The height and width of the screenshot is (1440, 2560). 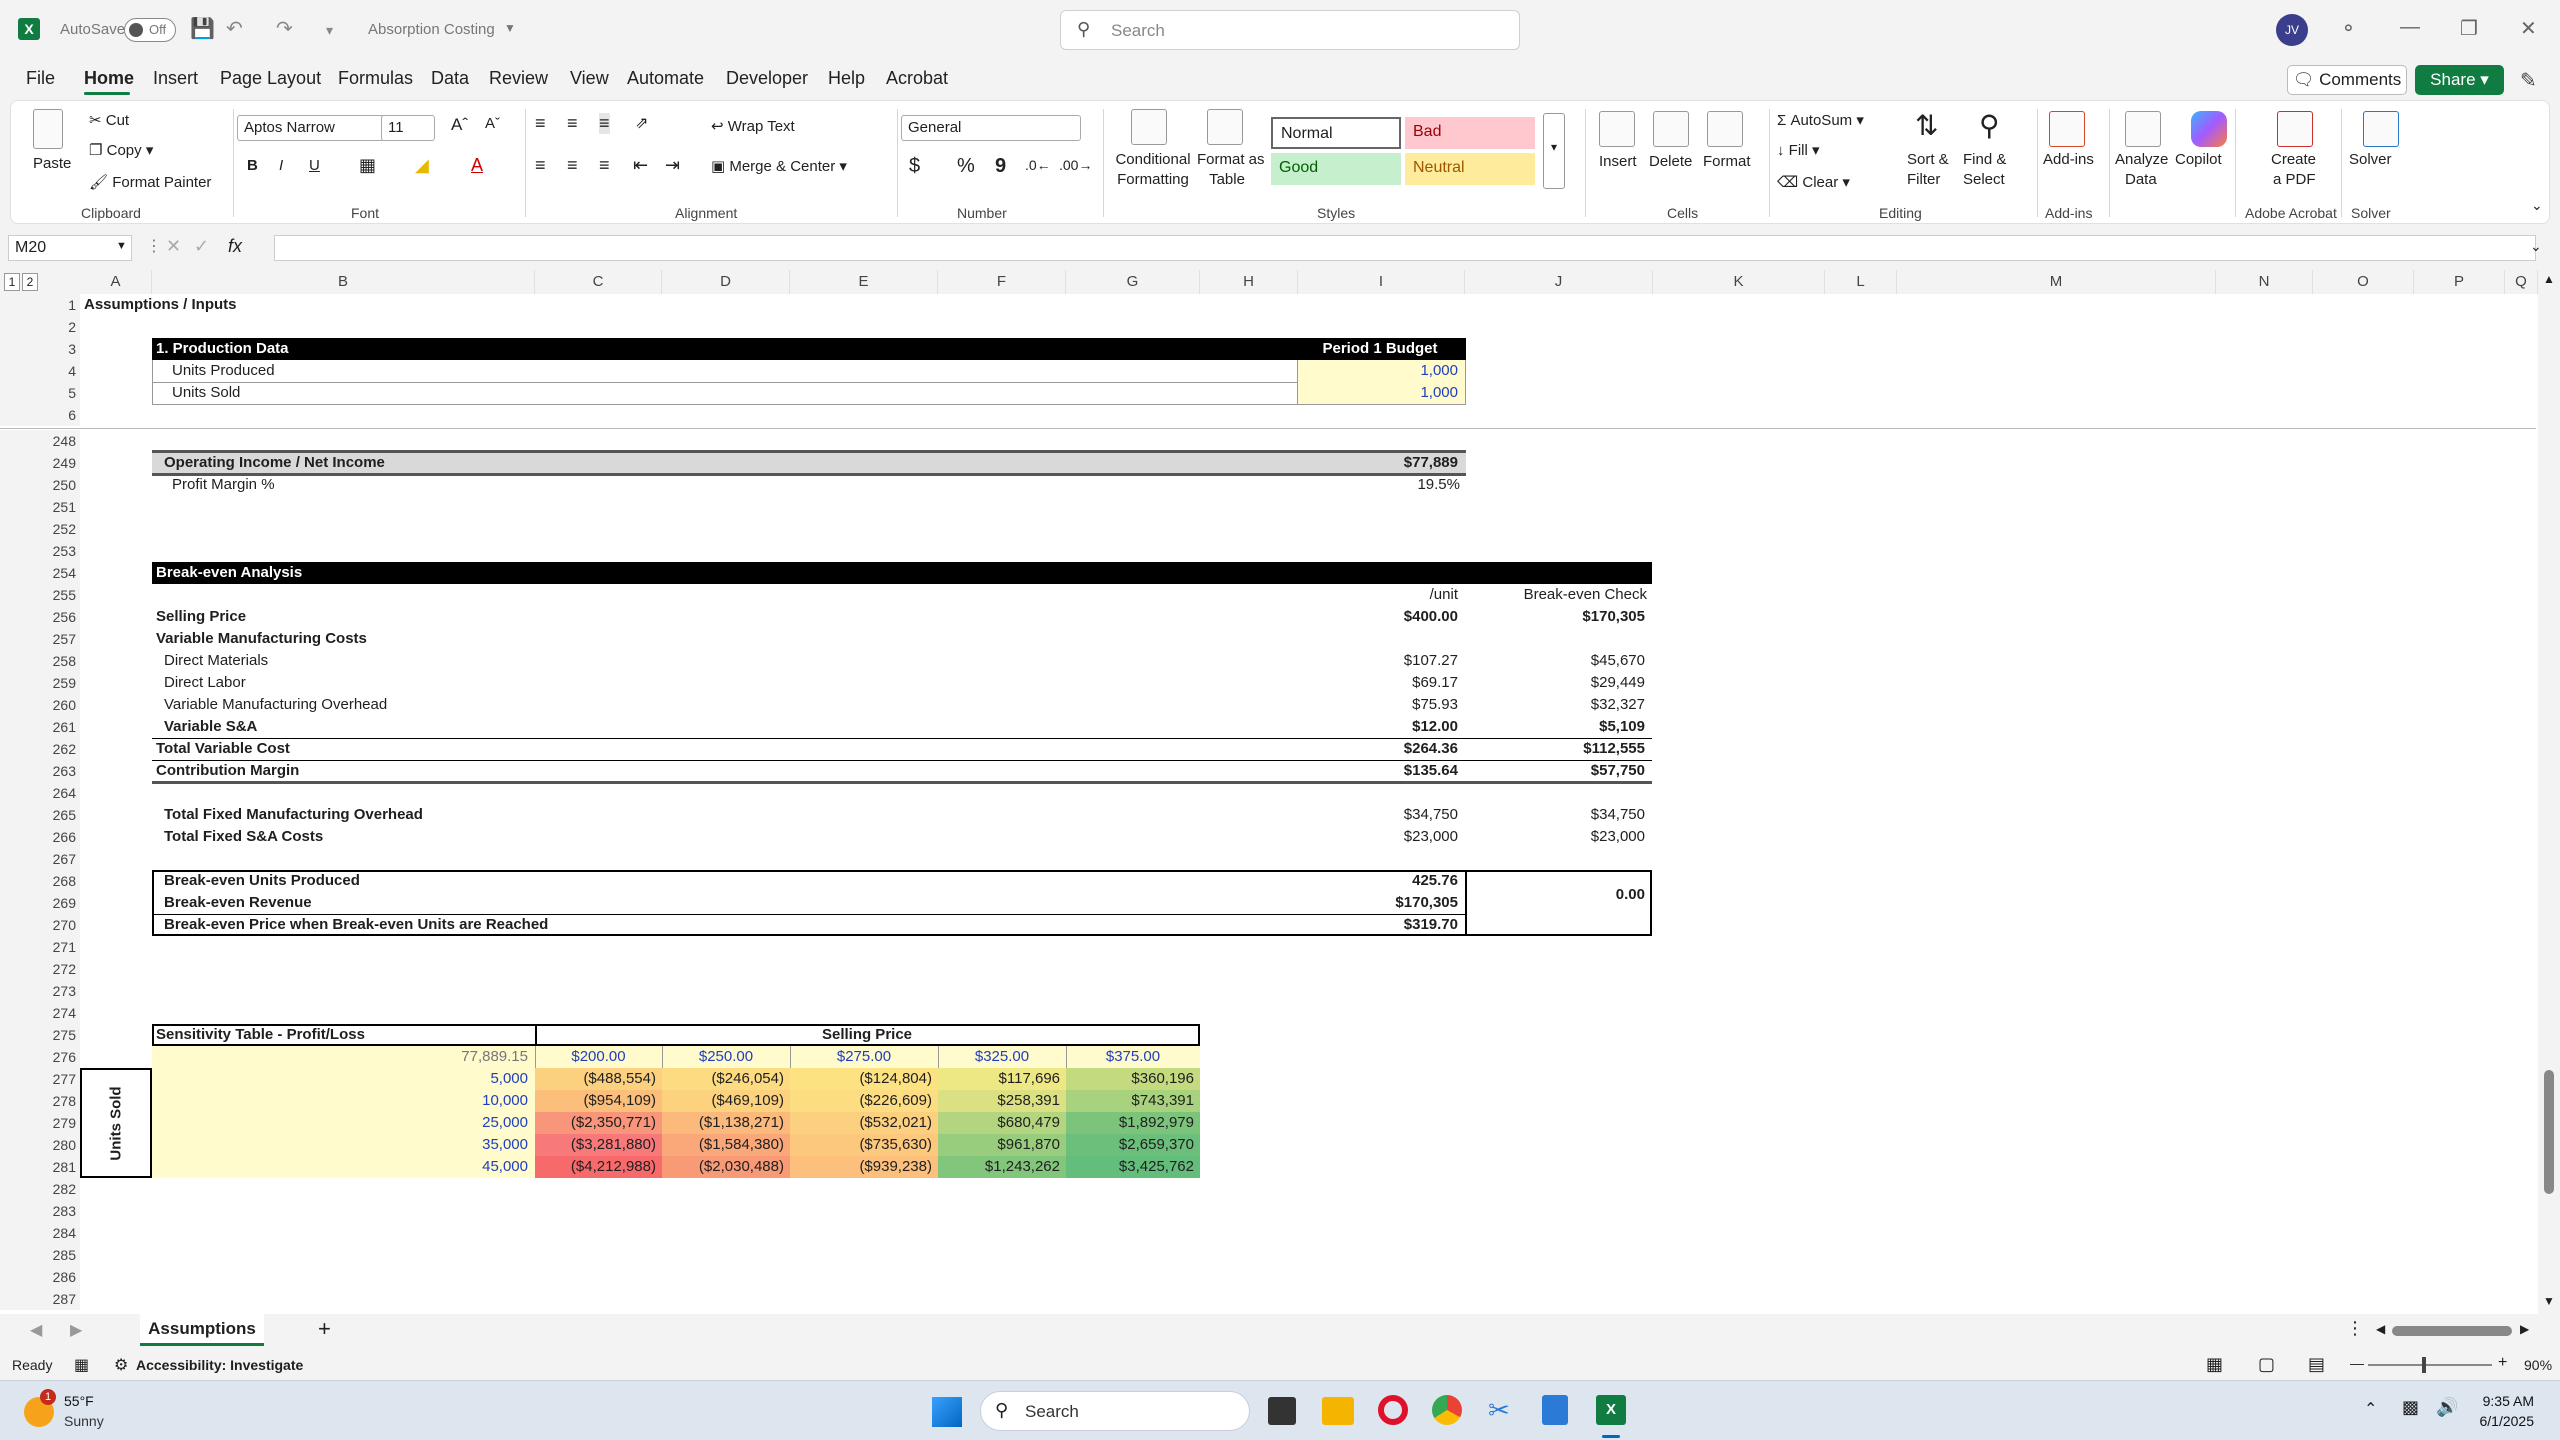 I want to click on bold-button: B, so click(x=252, y=165).